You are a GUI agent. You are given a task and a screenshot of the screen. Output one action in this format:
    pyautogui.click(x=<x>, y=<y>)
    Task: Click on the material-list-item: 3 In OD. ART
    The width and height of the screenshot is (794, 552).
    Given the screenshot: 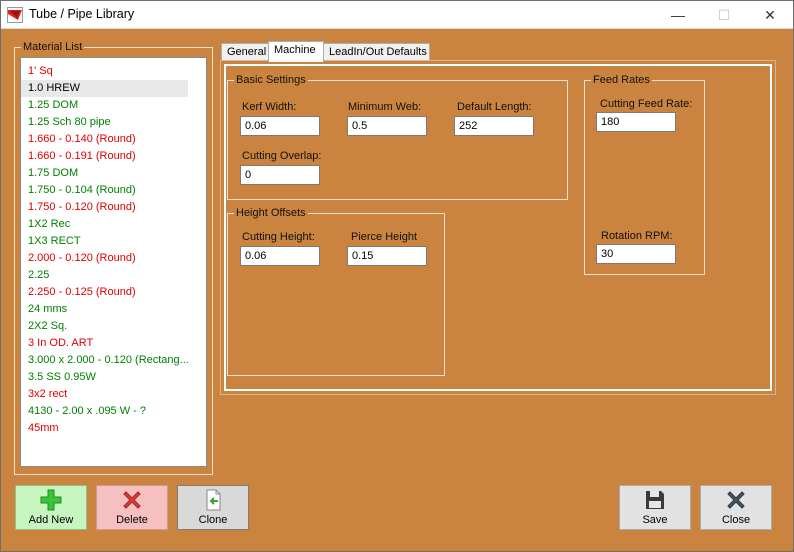 What is the action you would take?
    pyautogui.click(x=104, y=343)
    